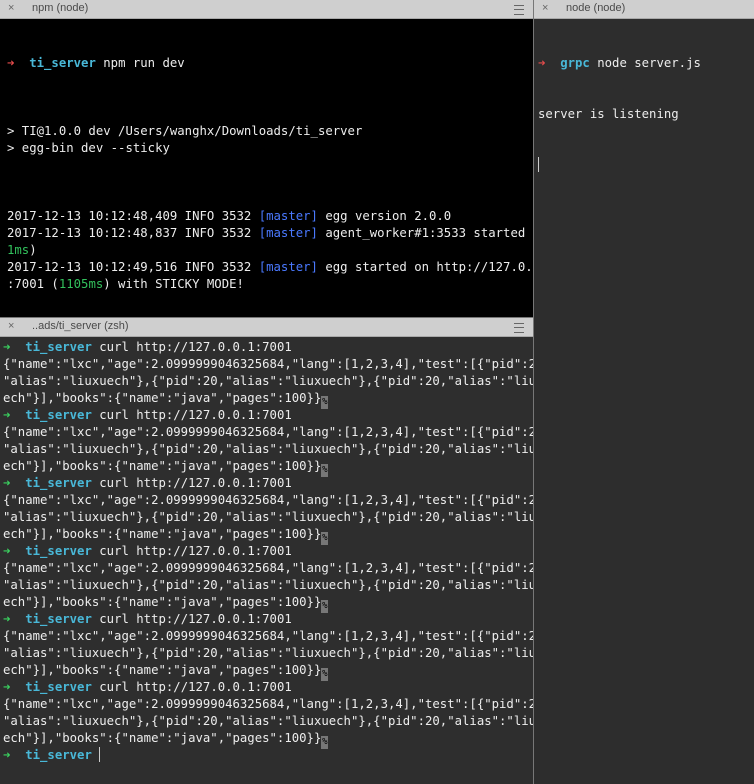 This screenshot has width=754, height=784. I want to click on output-line: > egg-bin dev --sticky, so click(88, 148).